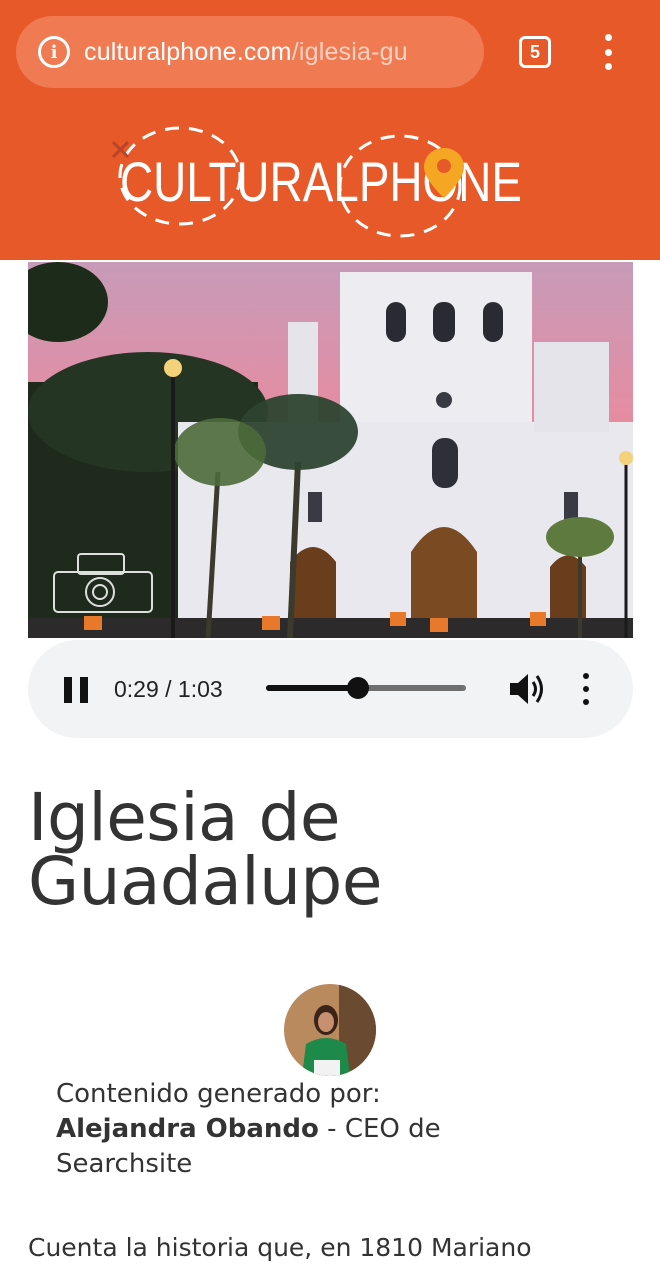 Image resolution: width=660 pixels, height=1280 pixels. Describe the element at coordinates (586, 689) in the screenshot. I see `player-menu-icon` at that location.